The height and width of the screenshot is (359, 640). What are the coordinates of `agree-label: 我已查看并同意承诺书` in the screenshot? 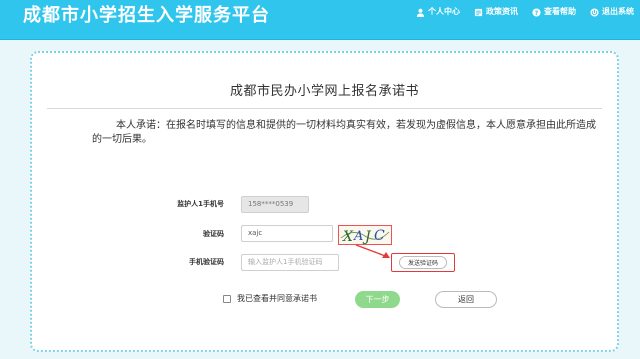 It's located at (277, 298).